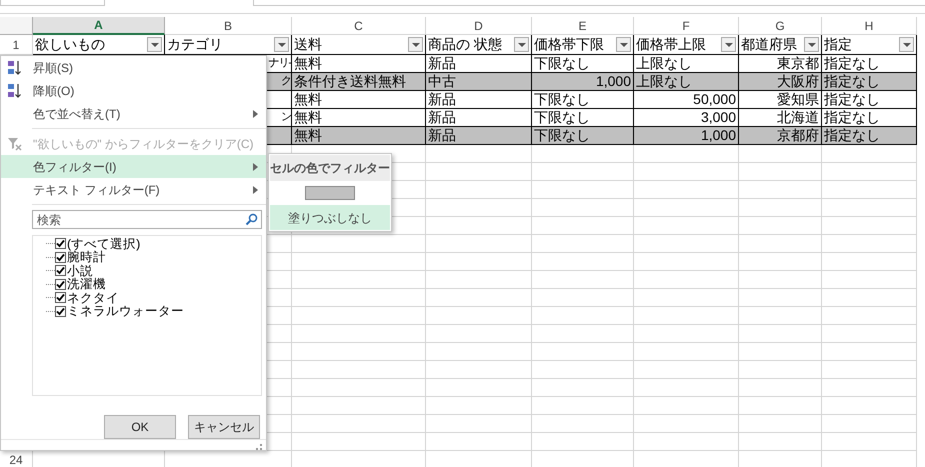 The image size is (925, 467). What do you see at coordinates (195, 44) in the screenshot?
I see `table-cell-text: カテゴリ` at bounding box center [195, 44].